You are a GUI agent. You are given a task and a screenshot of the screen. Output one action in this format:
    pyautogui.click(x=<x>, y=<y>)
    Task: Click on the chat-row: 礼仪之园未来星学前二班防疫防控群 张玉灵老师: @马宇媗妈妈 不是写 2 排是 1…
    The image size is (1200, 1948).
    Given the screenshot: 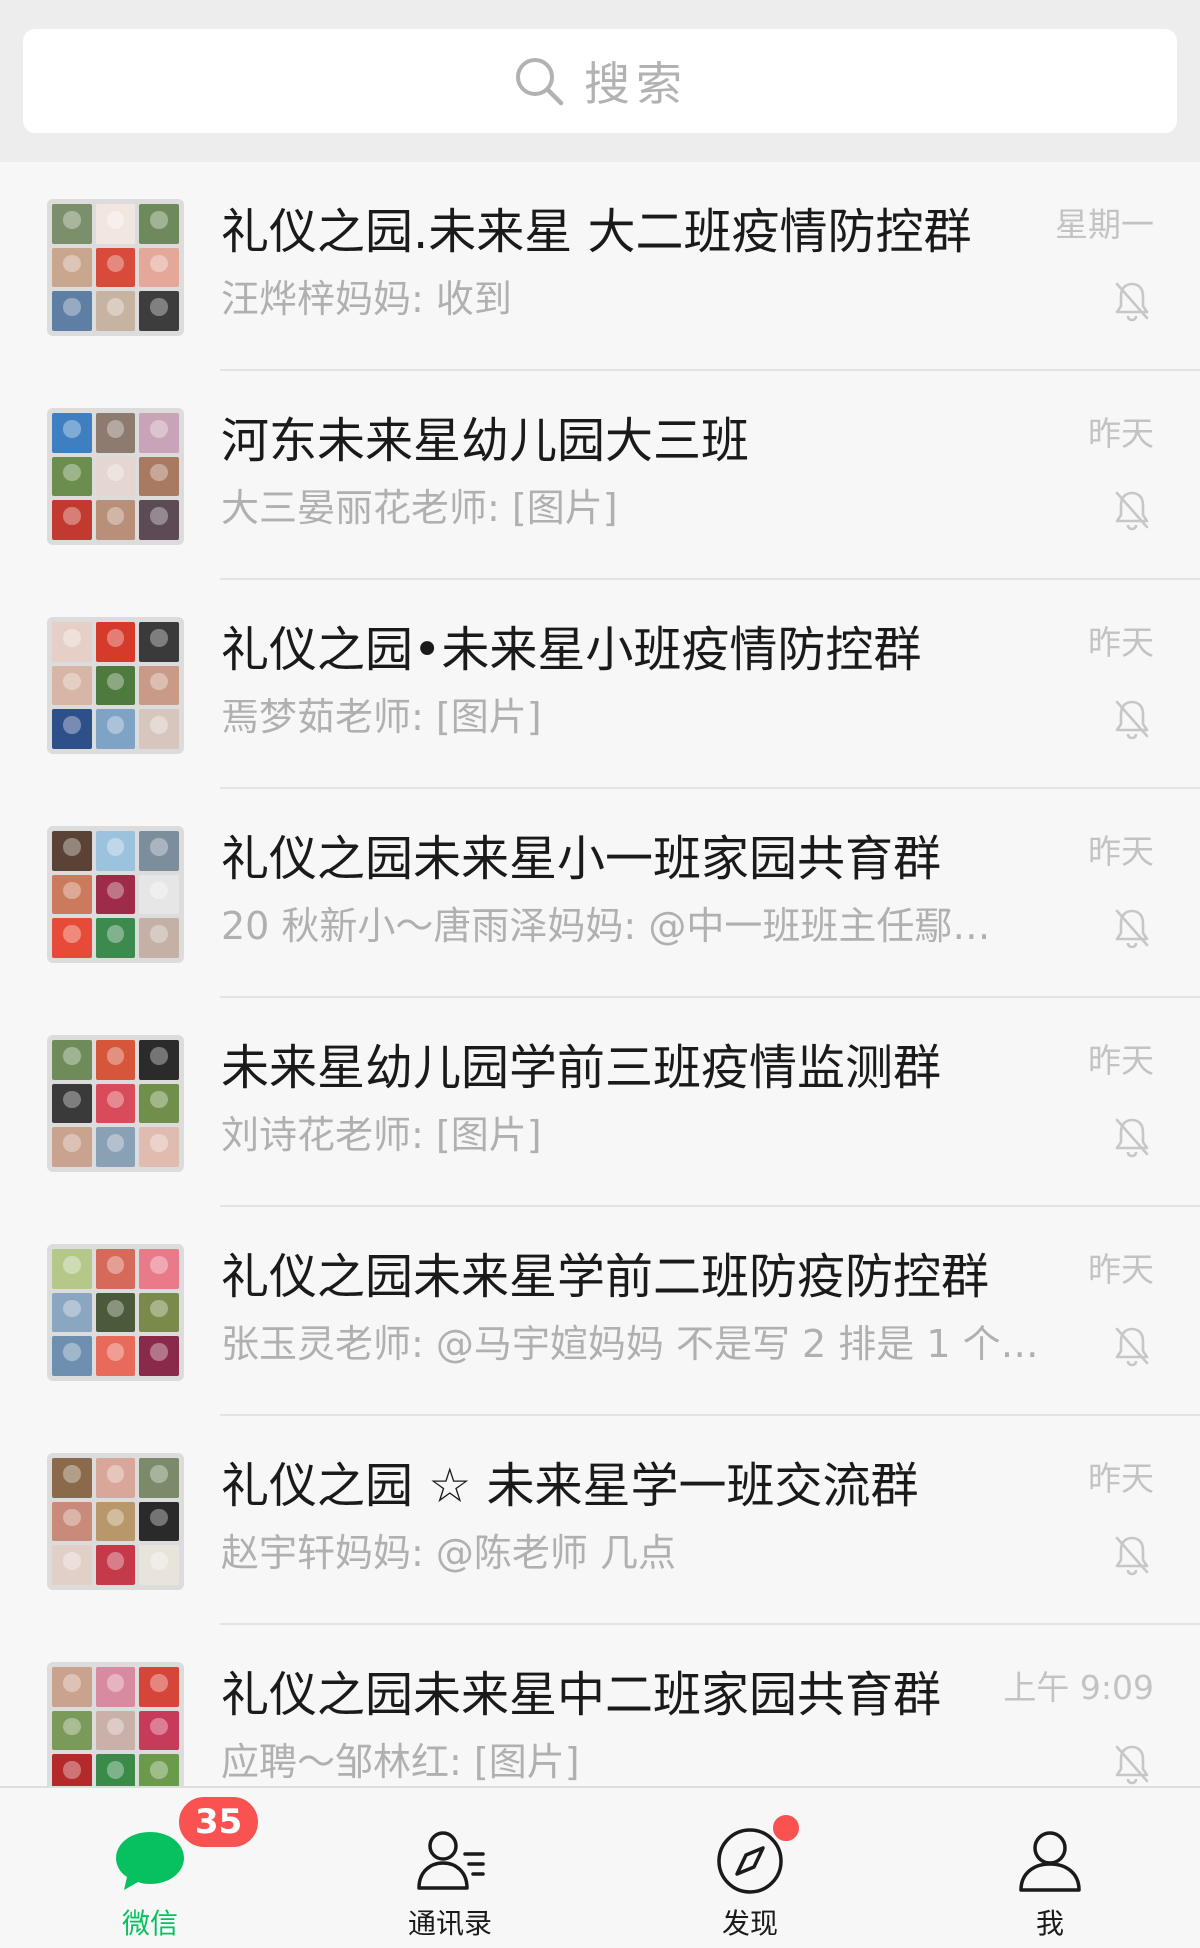 What is the action you would take?
    pyautogui.click(x=600, y=1311)
    